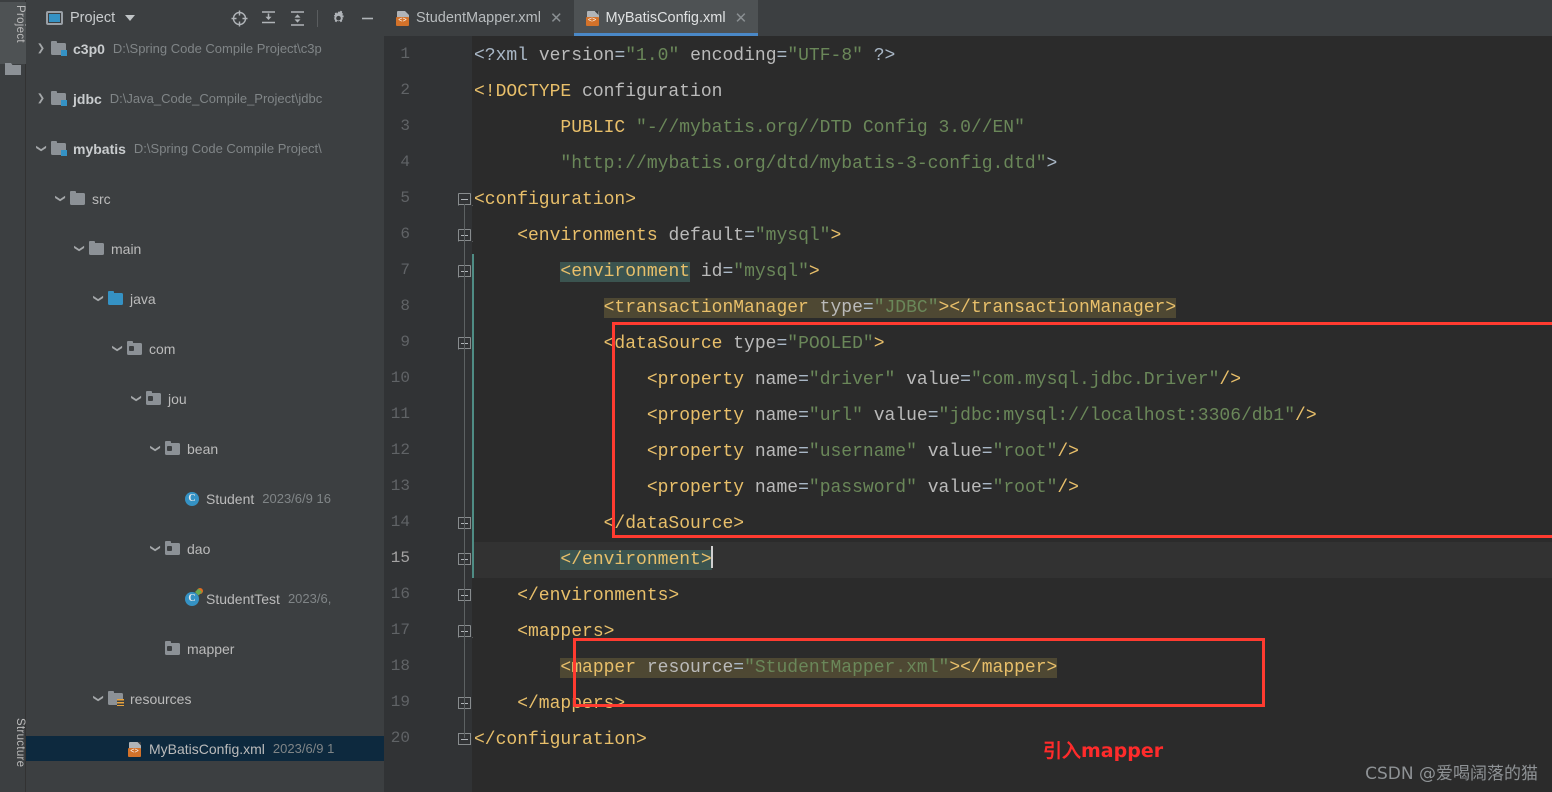 The image size is (1552, 792). What do you see at coordinates (1003, 668) in the screenshot?
I see `highlighted-code: ></mapper>` at bounding box center [1003, 668].